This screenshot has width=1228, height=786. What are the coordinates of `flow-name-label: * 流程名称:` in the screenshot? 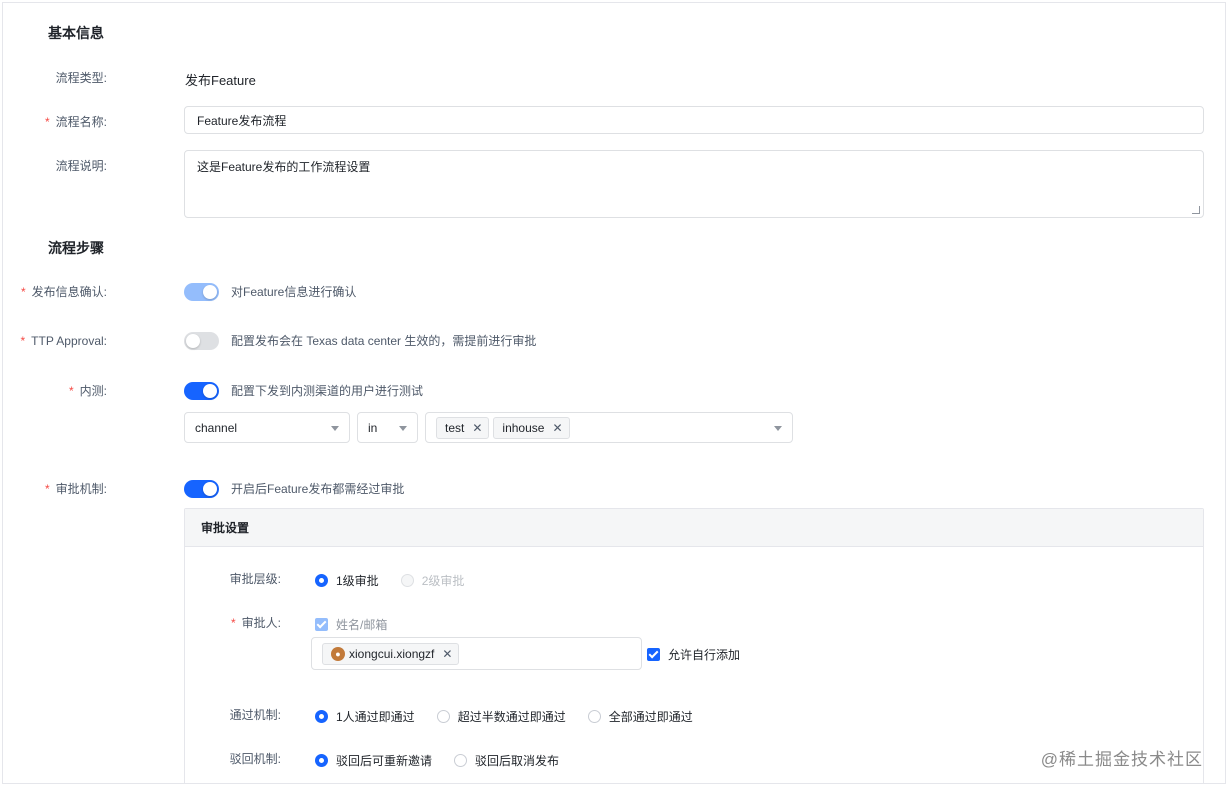 It's located at (55, 122).